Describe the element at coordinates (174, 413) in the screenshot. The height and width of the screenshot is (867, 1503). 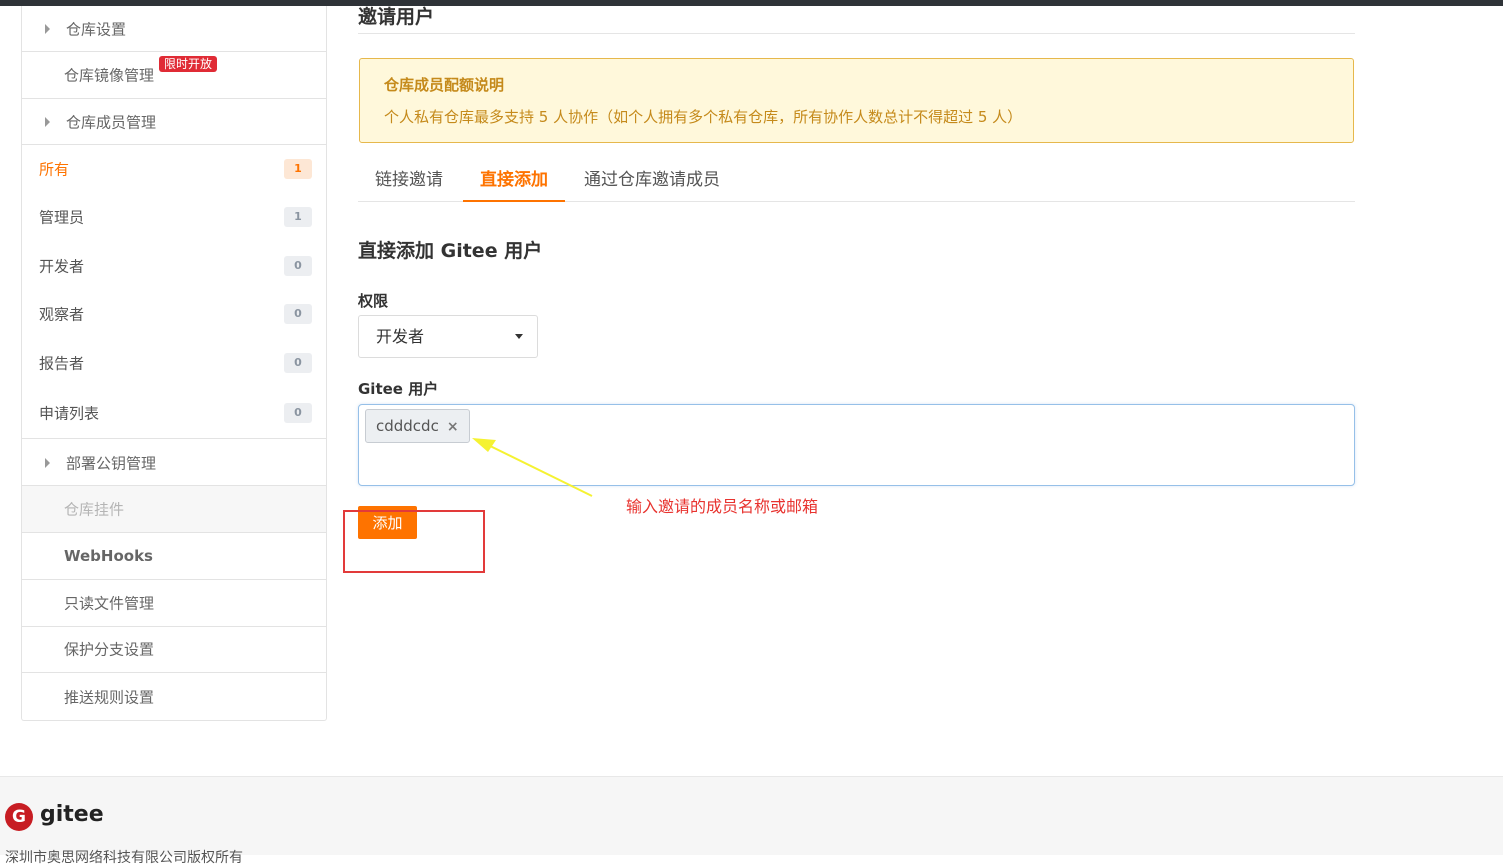
I see `sidebar-role-applications: 申请列表 0` at that location.